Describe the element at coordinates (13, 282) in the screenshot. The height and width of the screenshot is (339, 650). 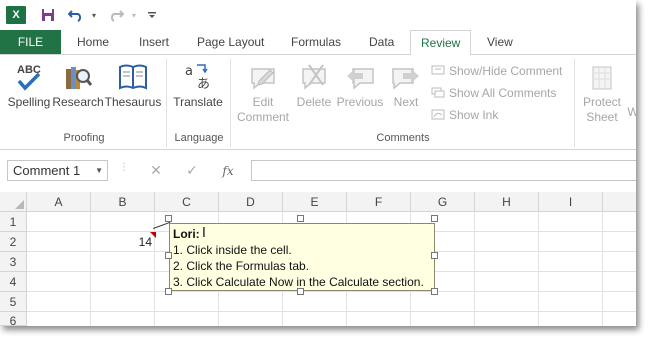
I see `row-header-4: 4` at that location.